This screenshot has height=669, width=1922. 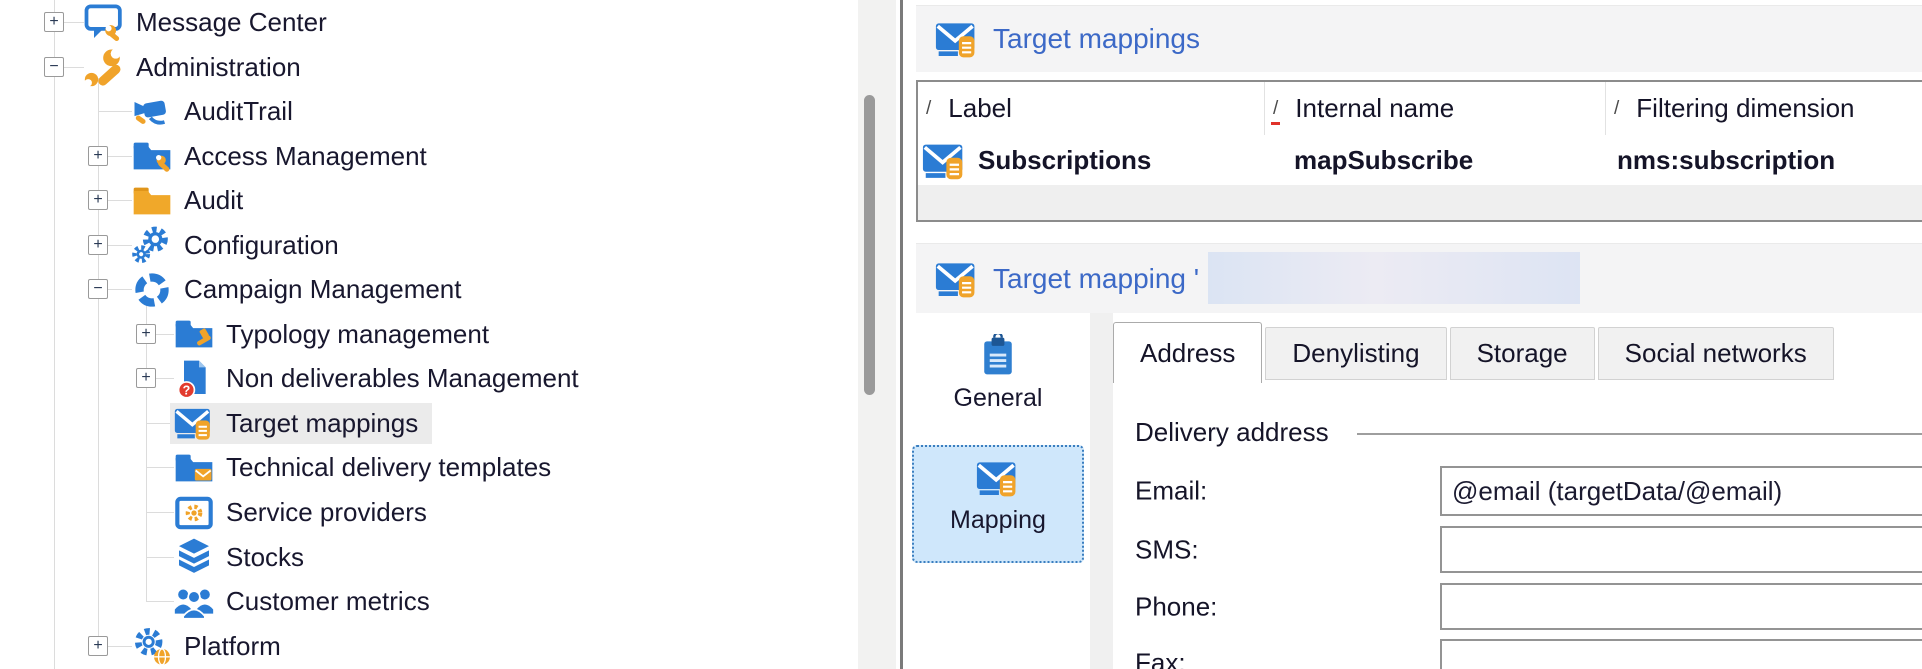 I want to click on tree-item-body: Access Management, so click(x=284, y=156).